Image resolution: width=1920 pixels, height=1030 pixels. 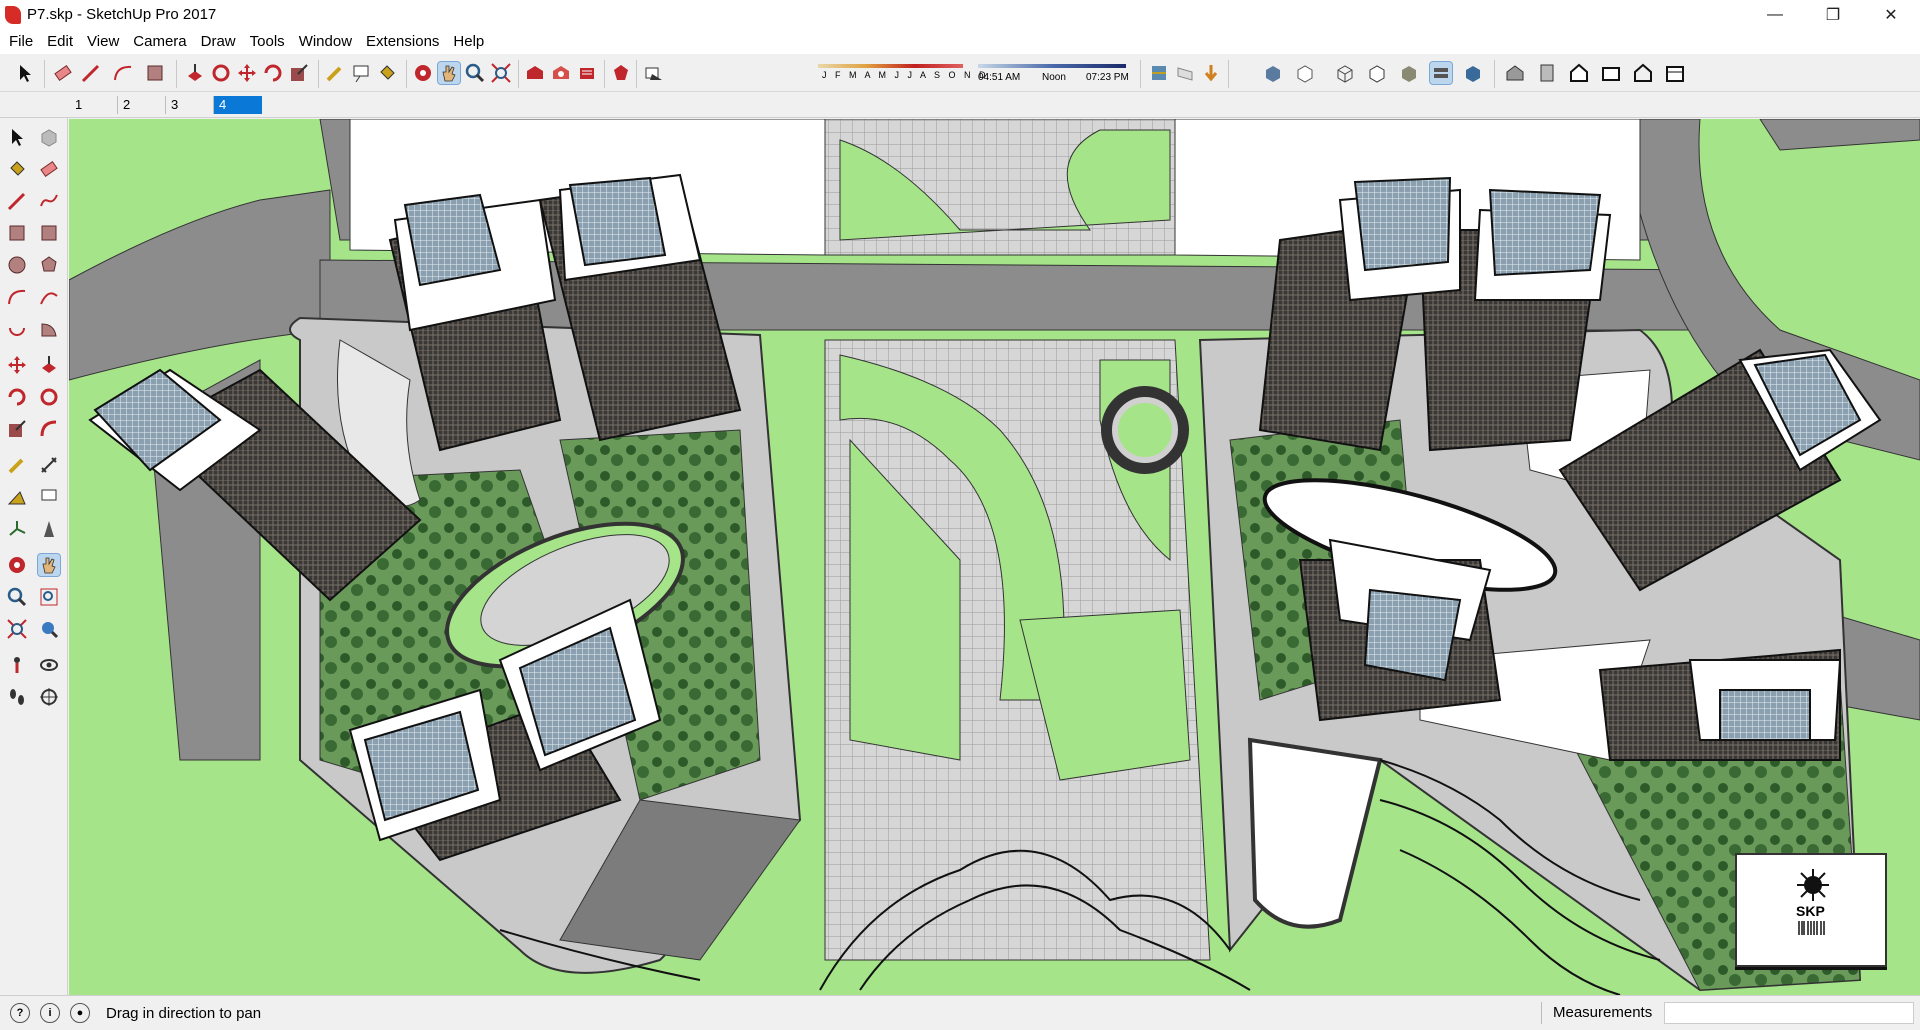 I want to click on right-view-icon, so click(x=1611, y=73).